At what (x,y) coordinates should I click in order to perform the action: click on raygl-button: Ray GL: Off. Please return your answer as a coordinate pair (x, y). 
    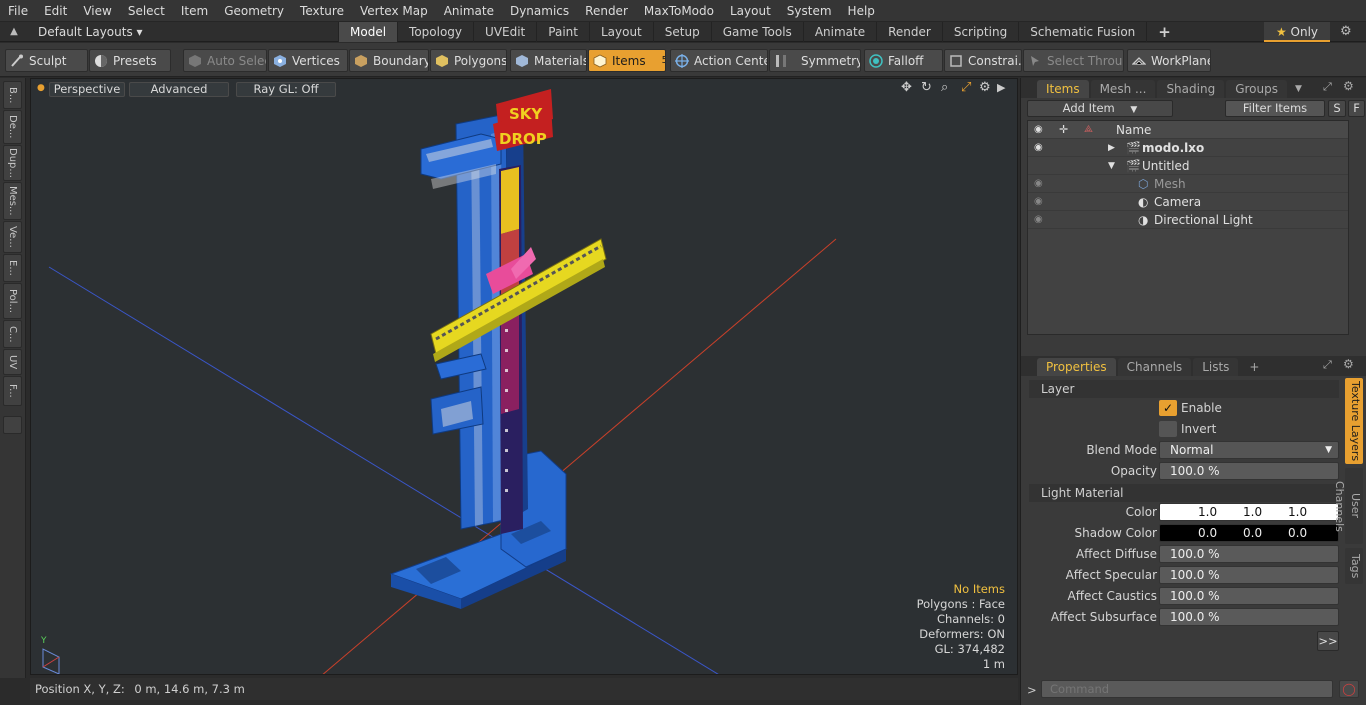
    Looking at the image, I should click on (286, 89).